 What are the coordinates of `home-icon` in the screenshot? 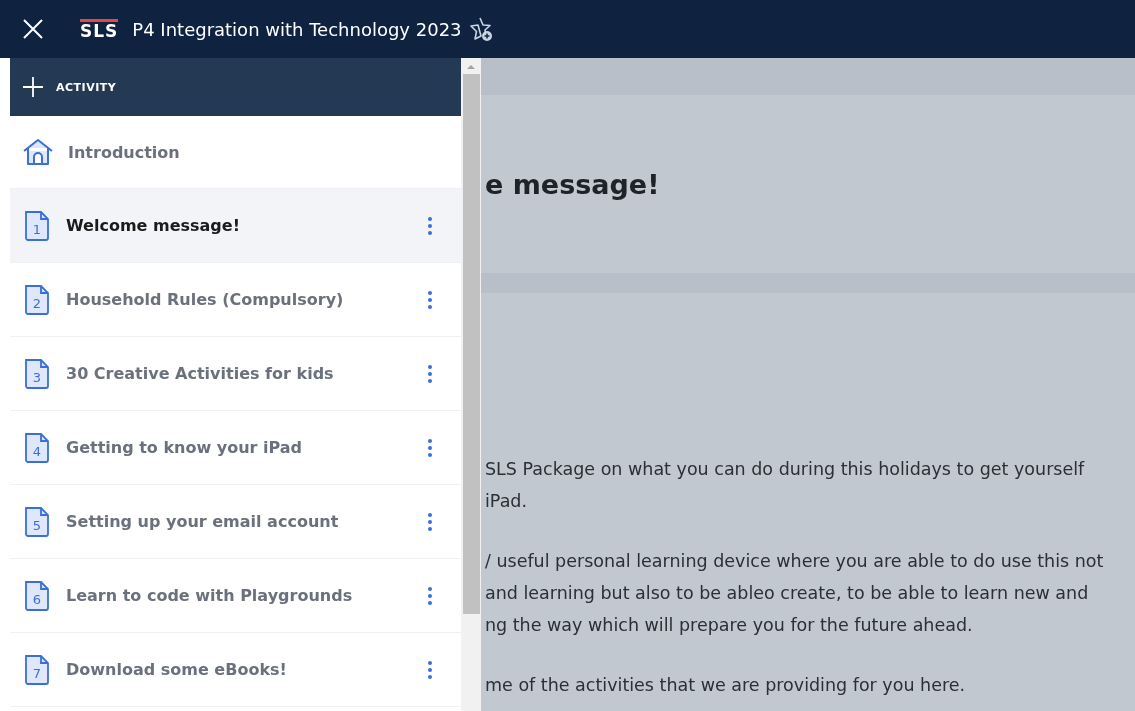 It's located at (38, 152).